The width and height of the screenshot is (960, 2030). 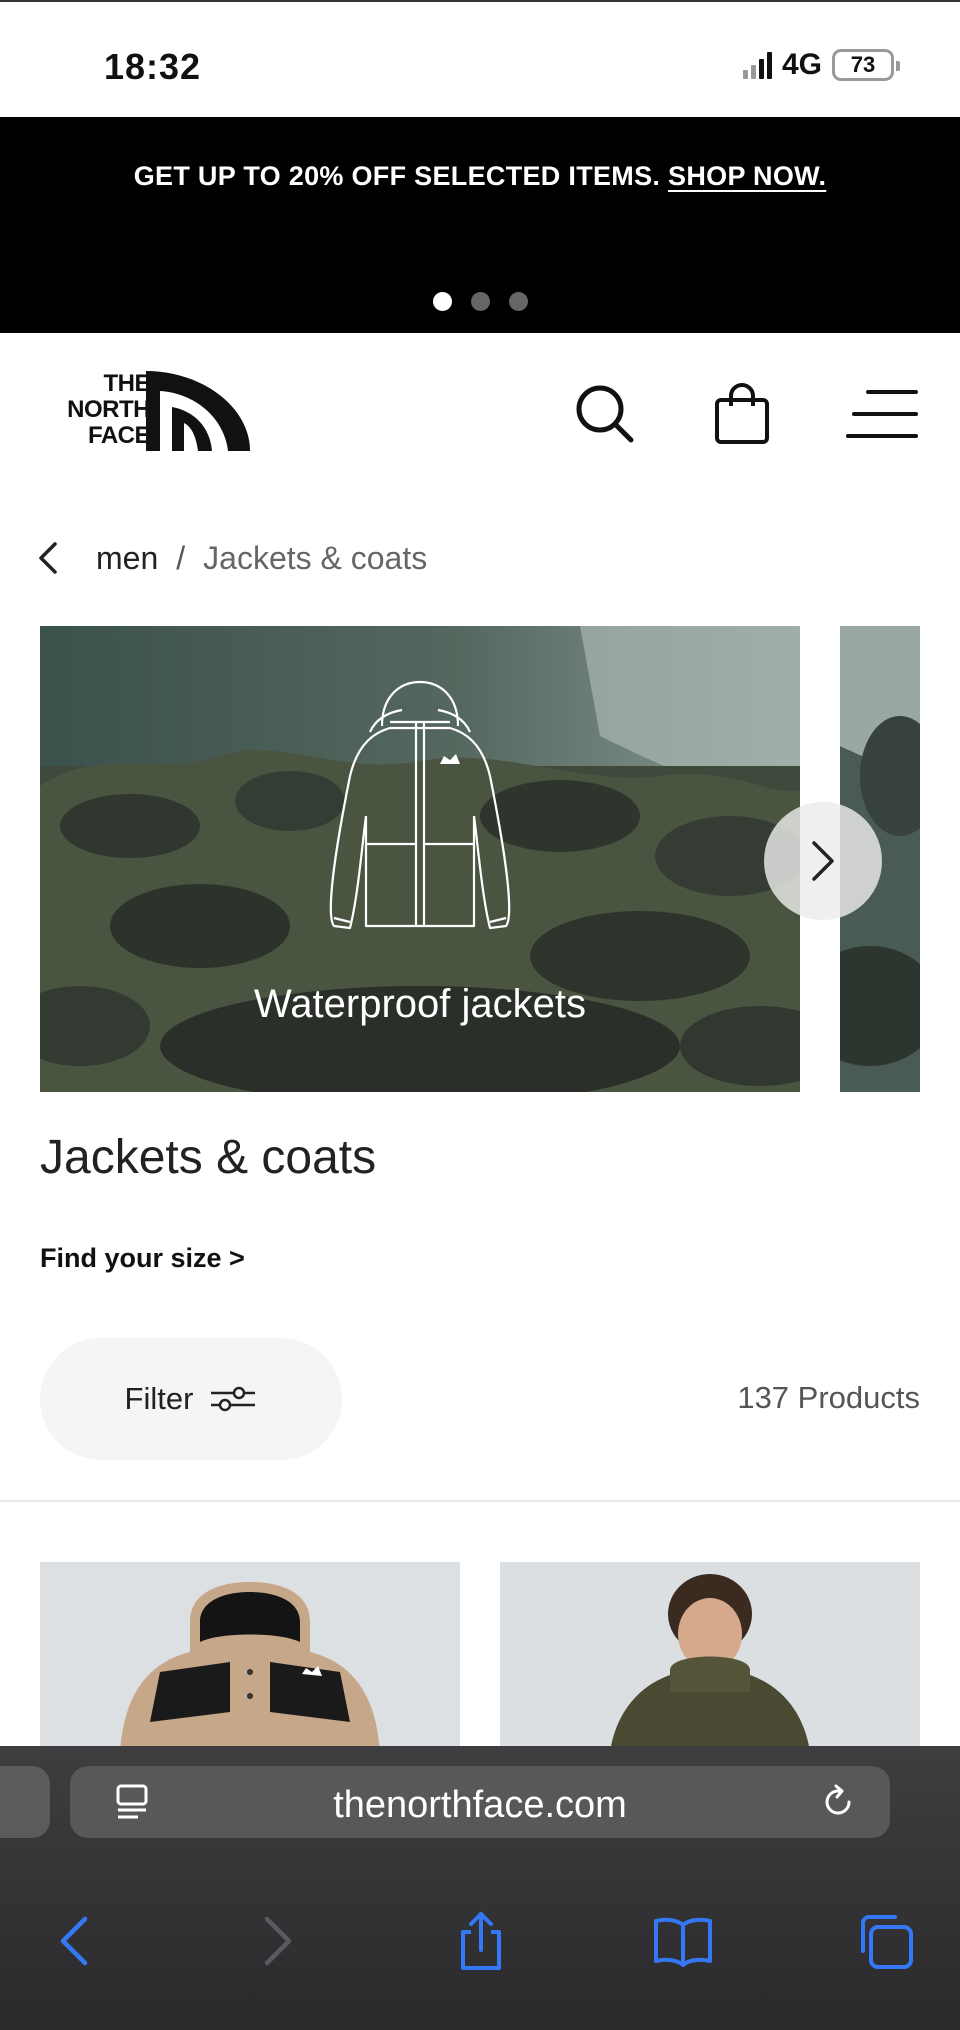 I want to click on search-icon, so click(x=605, y=414).